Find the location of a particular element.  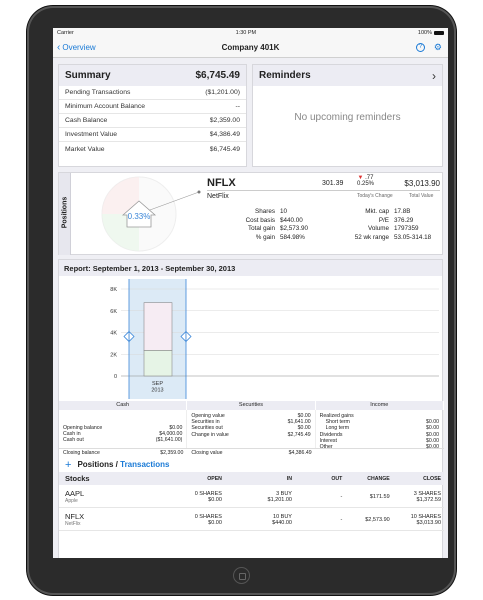

securities-header: Securities is located at coordinates (251, 405).